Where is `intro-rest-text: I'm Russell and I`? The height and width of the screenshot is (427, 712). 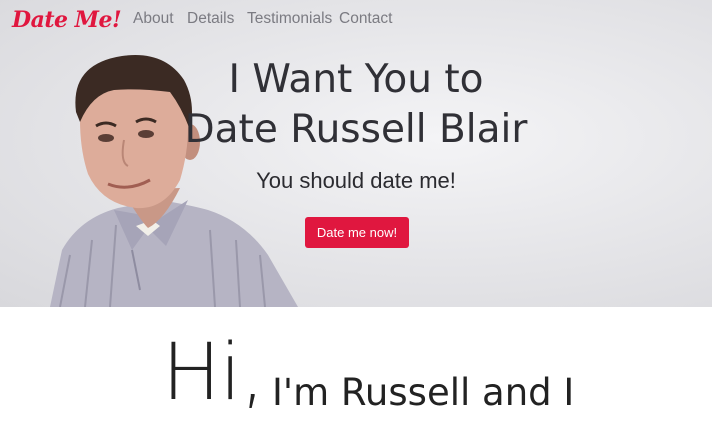 intro-rest-text: I'm Russell and I is located at coordinates (423, 392).